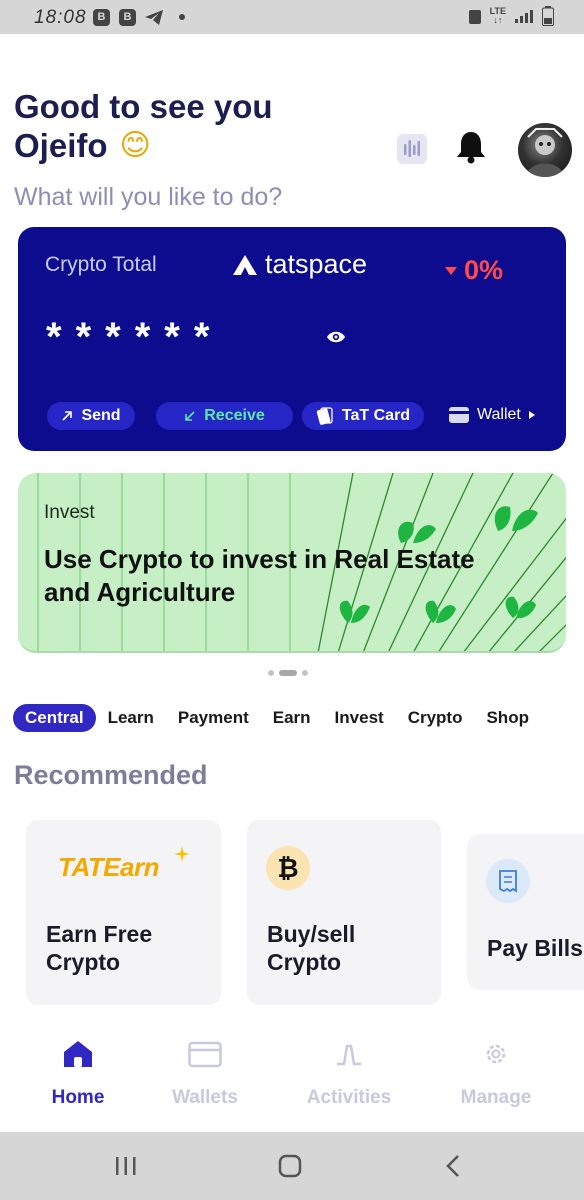  What do you see at coordinates (496, 1054) in the screenshot?
I see `gear-icon` at bounding box center [496, 1054].